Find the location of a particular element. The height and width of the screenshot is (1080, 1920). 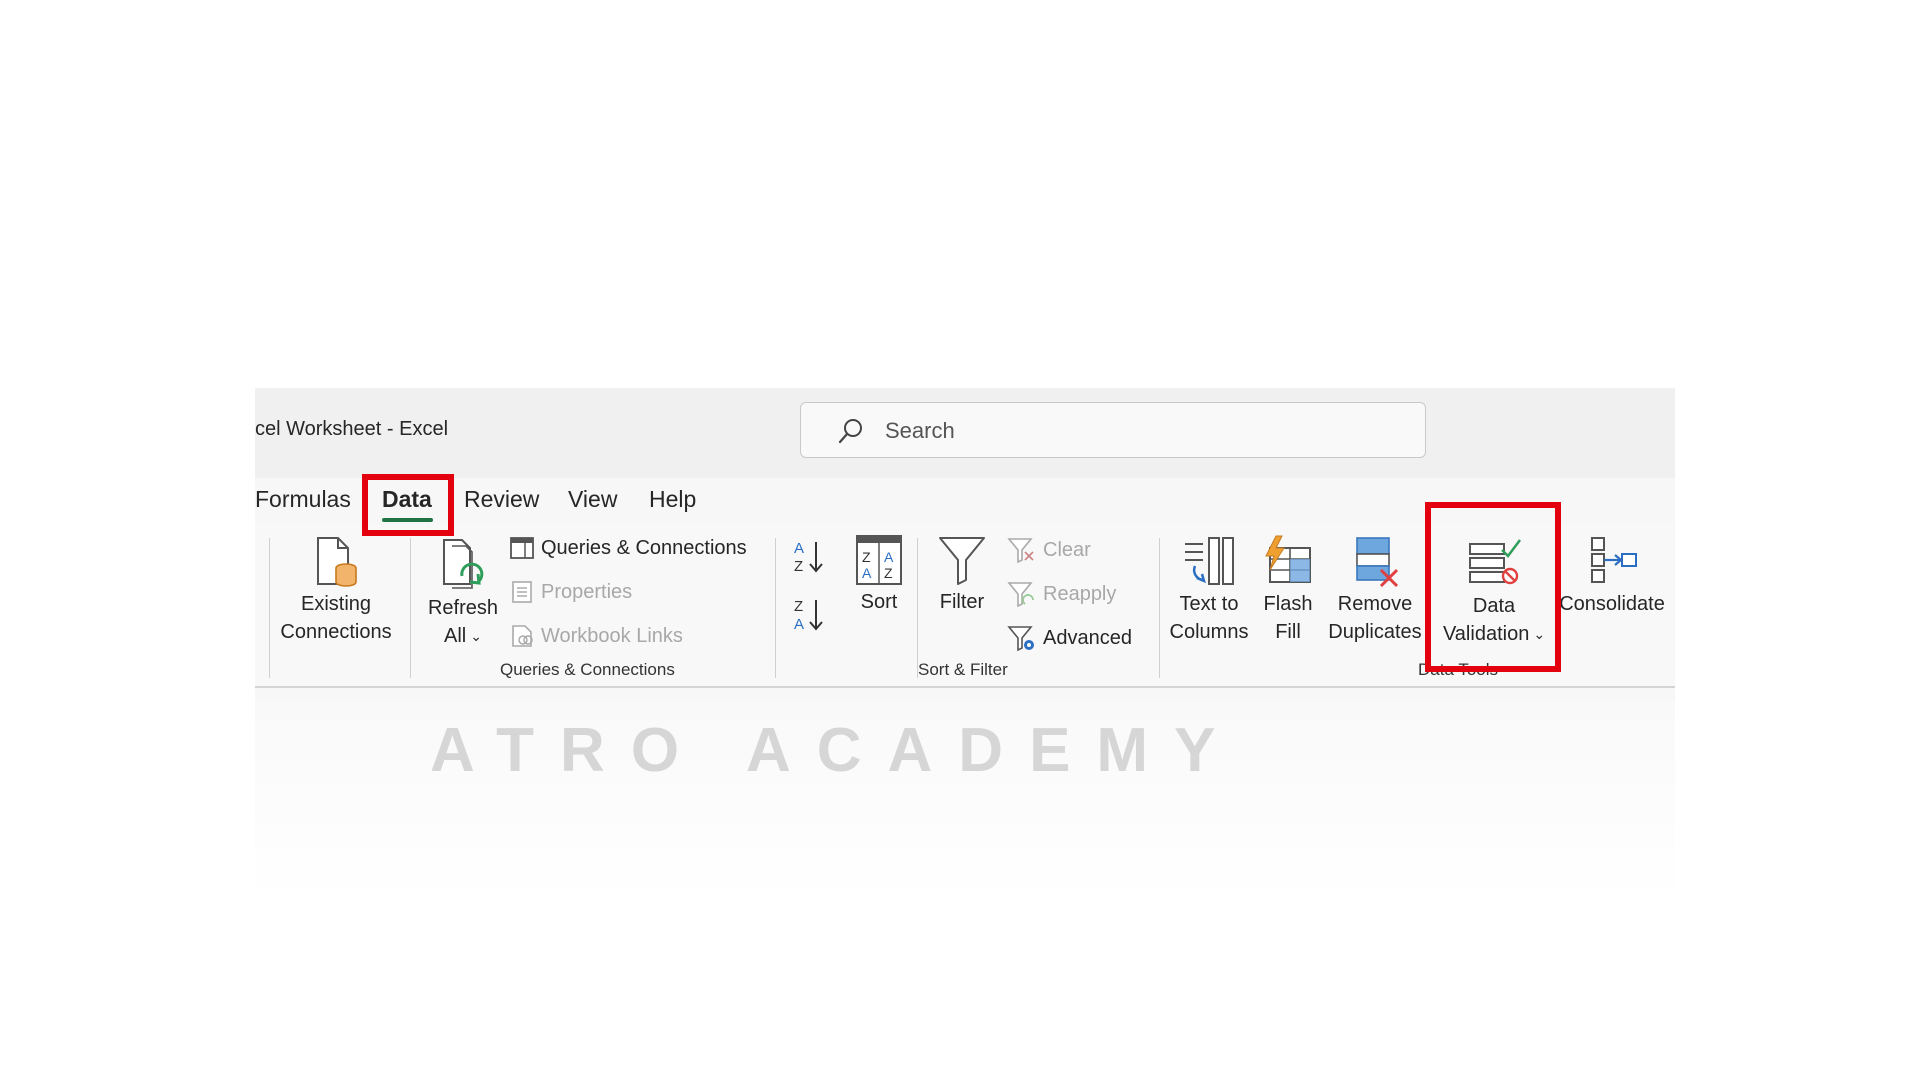

watermark-text: ATRO ACADEMY is located at coordinates (836, 750).